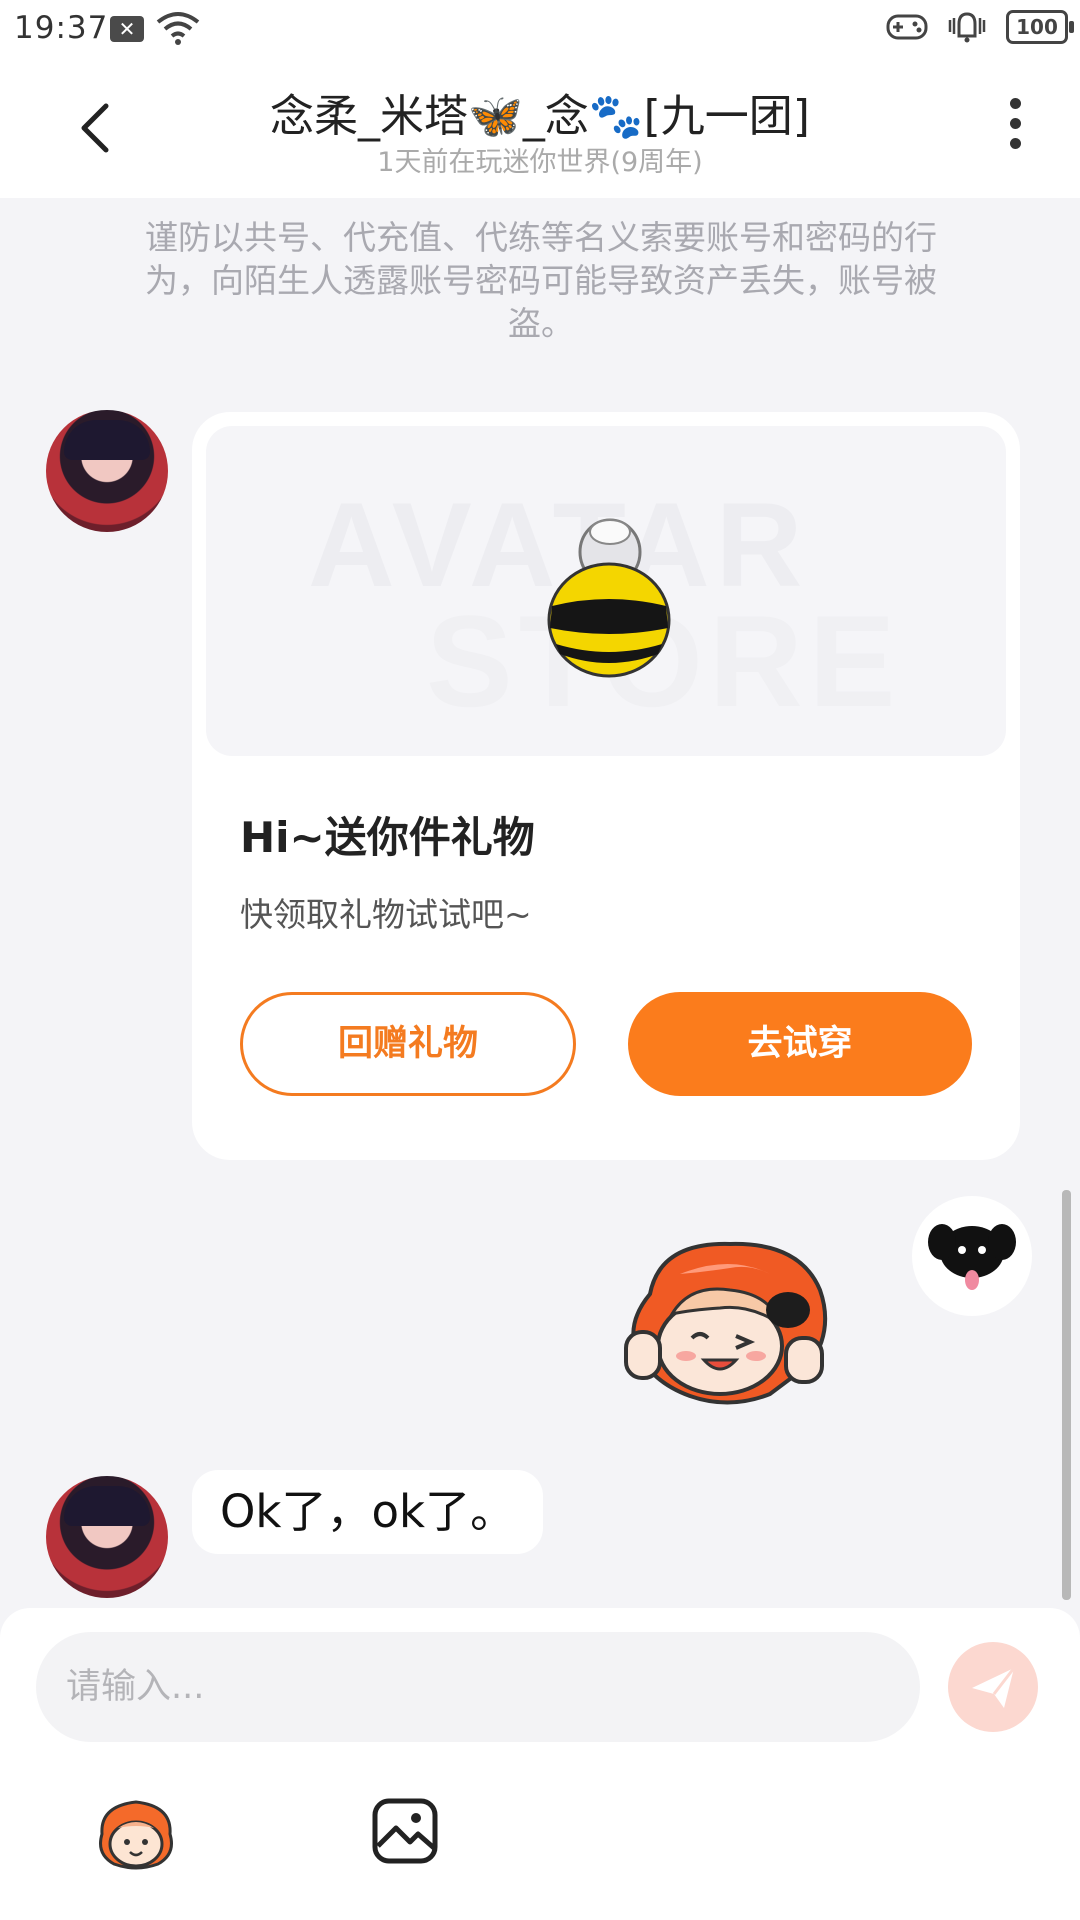  Describe the element at coordinates (61, 28) in the screenshot. I see `status-time: 19:37` at that location.